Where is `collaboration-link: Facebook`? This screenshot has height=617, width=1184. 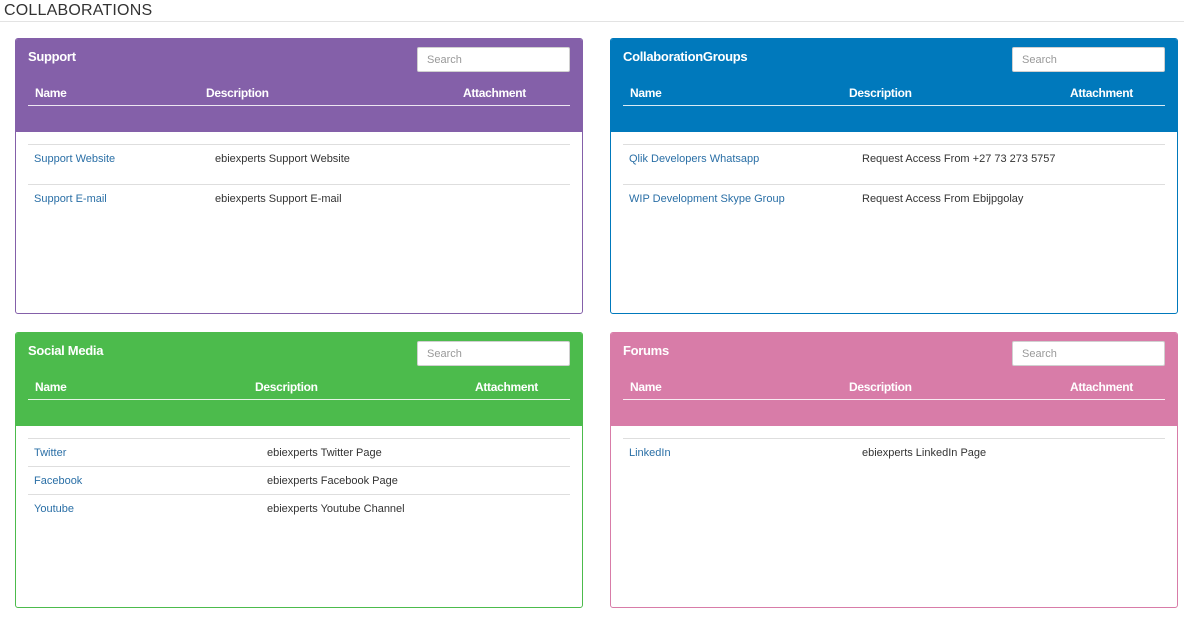 collaboration-link: Facebook is located at coordinates (58, 481).